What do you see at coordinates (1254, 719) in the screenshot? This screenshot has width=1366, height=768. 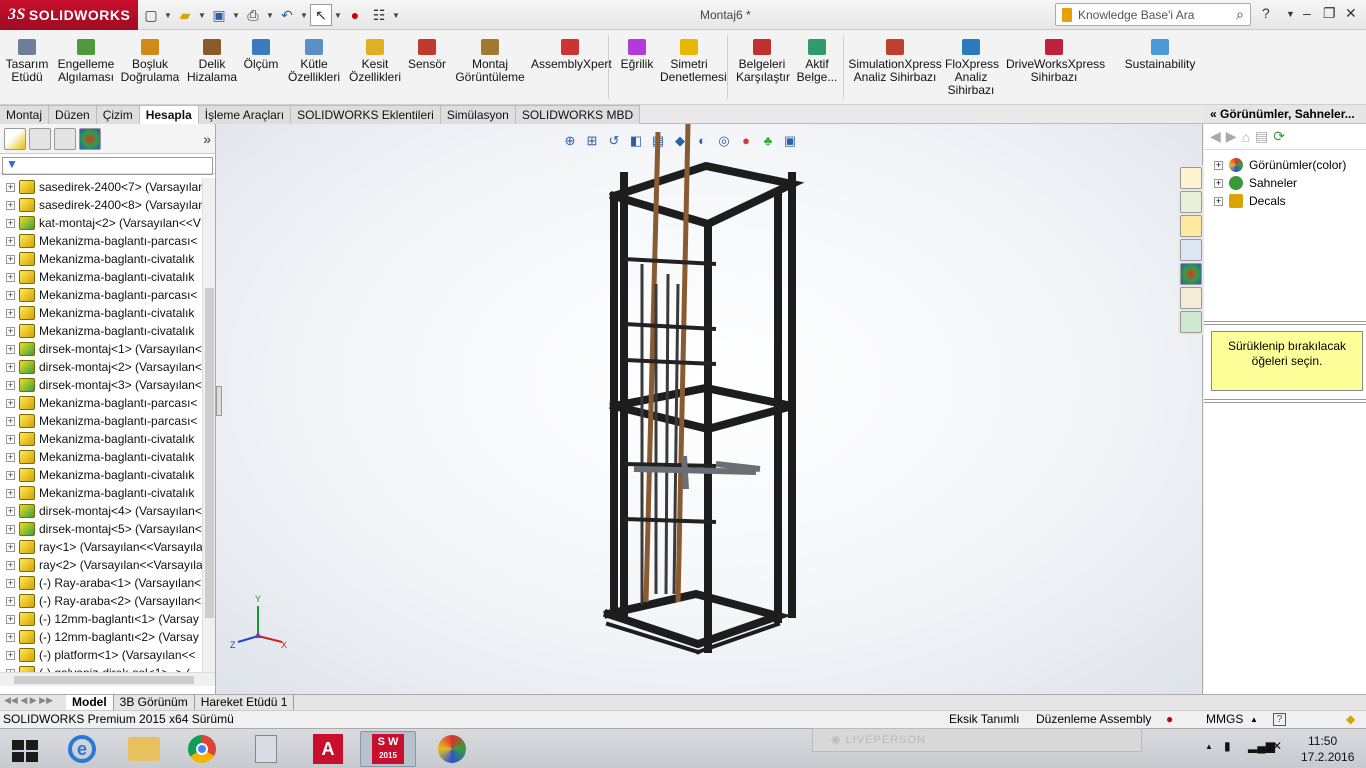 I see `chevron-up-icon: ▲` at bounding box center [1254, 719].